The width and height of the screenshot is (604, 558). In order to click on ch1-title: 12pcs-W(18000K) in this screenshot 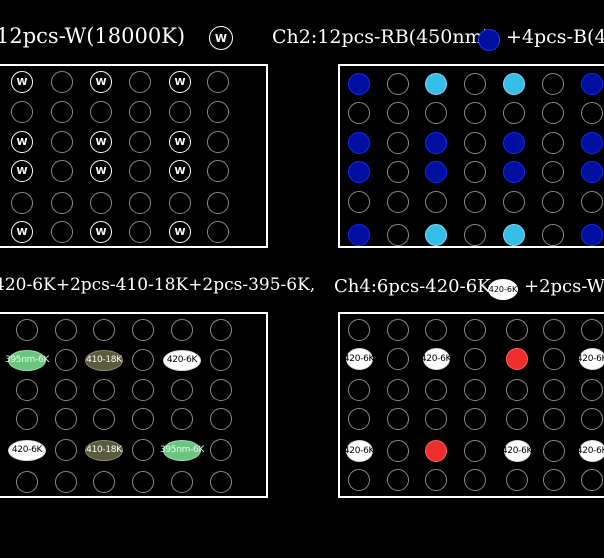, I will do `click(93, 36)`.